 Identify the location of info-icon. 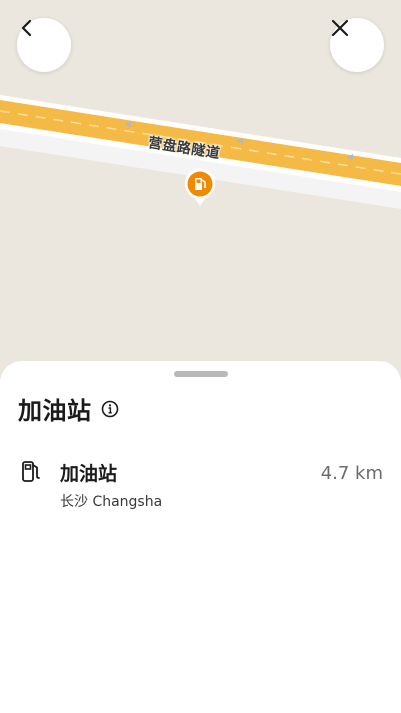
(110, 409).